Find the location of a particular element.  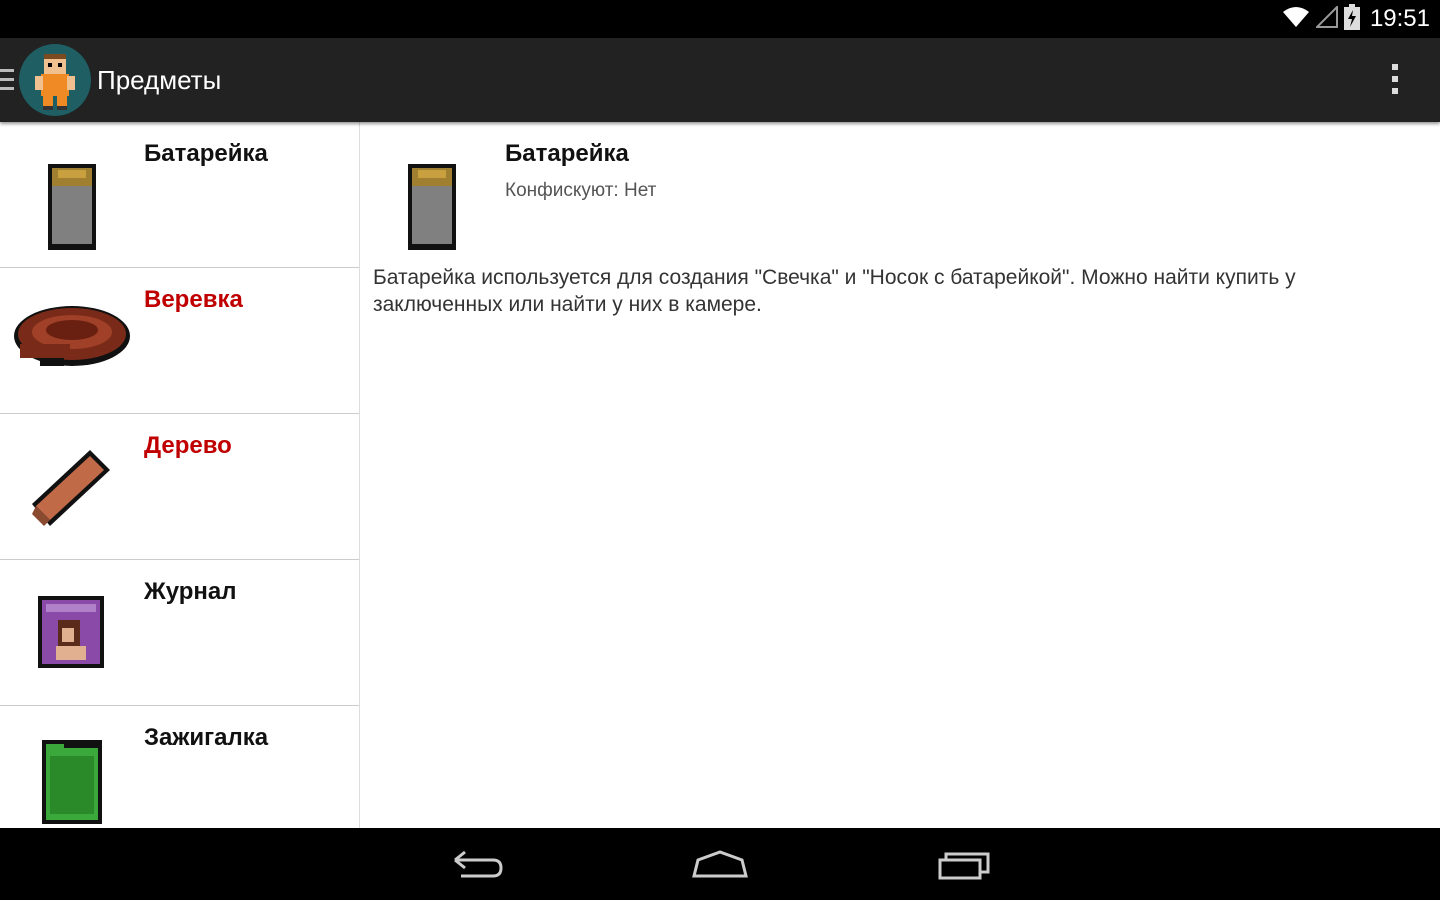

list-item-battery: Батарейка is located at coordinates (179, 195).